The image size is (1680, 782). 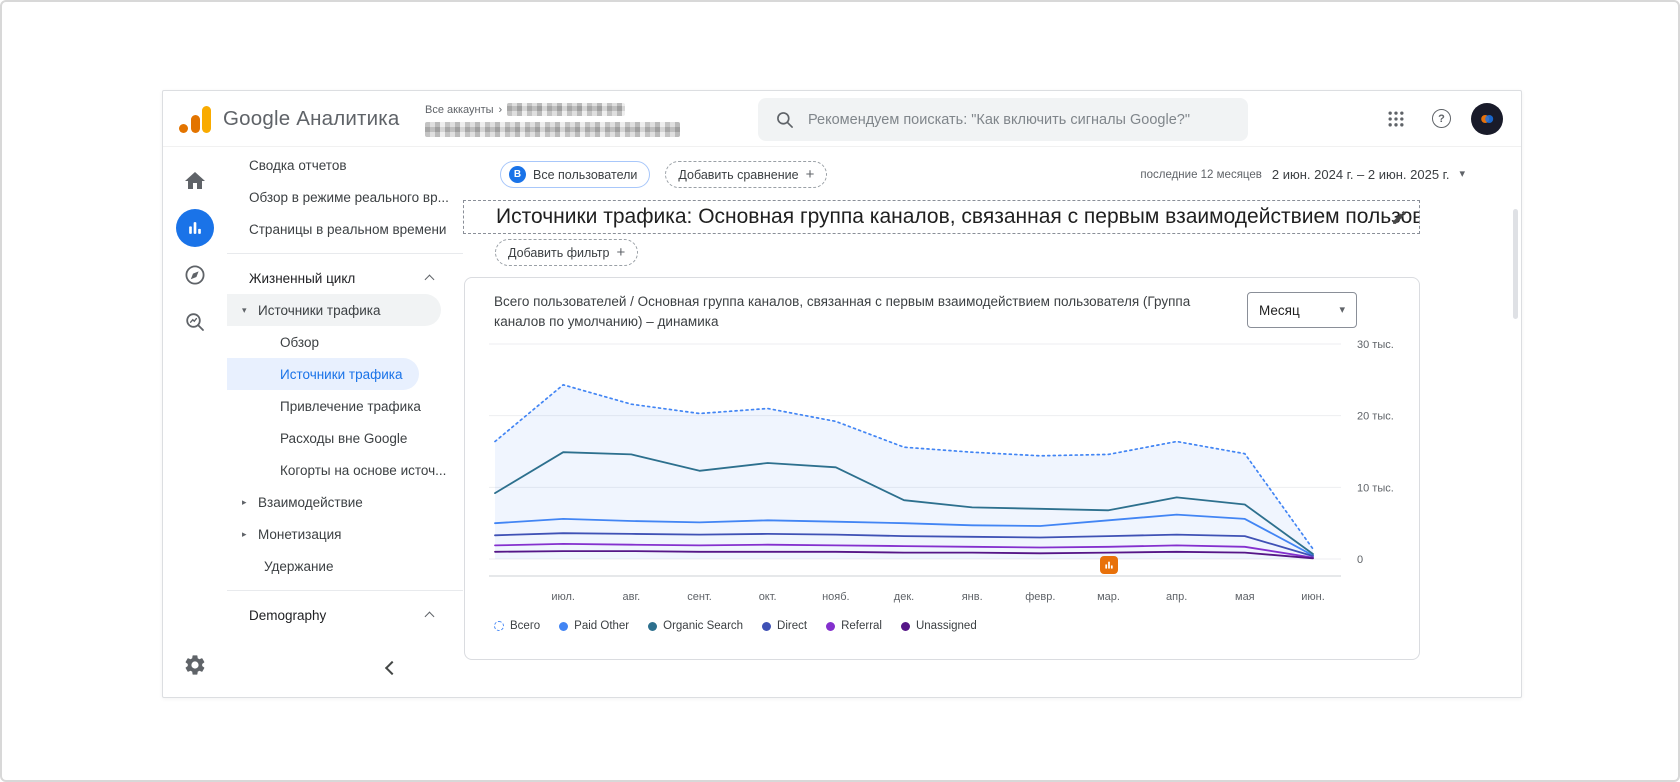 I want to click on logo-bar-mid, so click(x=195, y=124).